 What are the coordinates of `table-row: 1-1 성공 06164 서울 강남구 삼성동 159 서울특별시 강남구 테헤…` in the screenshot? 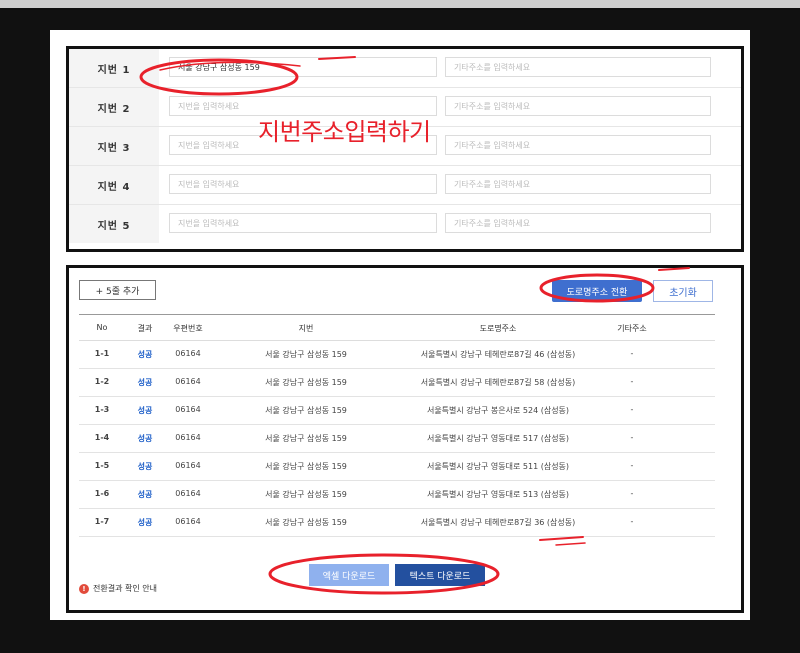 It's located at (397, 355).